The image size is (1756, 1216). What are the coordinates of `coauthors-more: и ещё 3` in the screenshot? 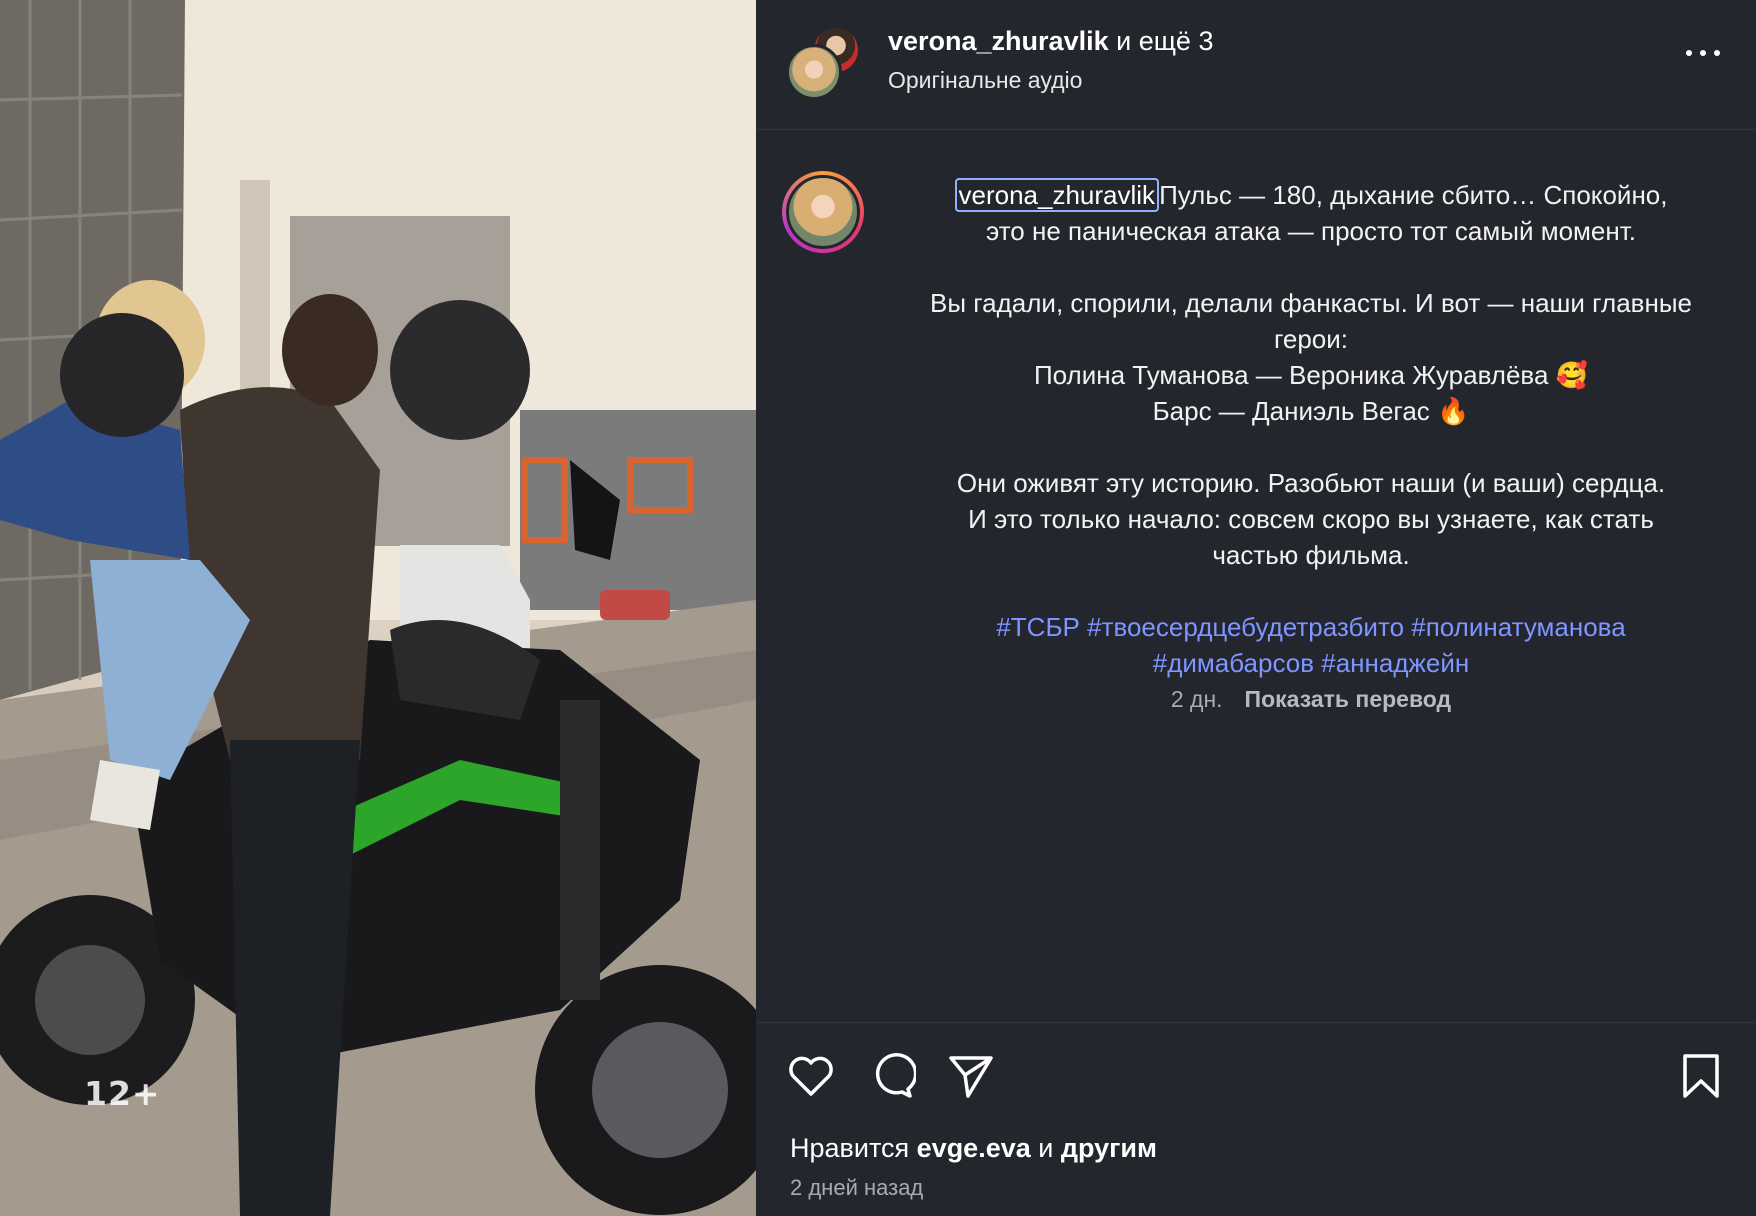 It's located at (1161, 41).